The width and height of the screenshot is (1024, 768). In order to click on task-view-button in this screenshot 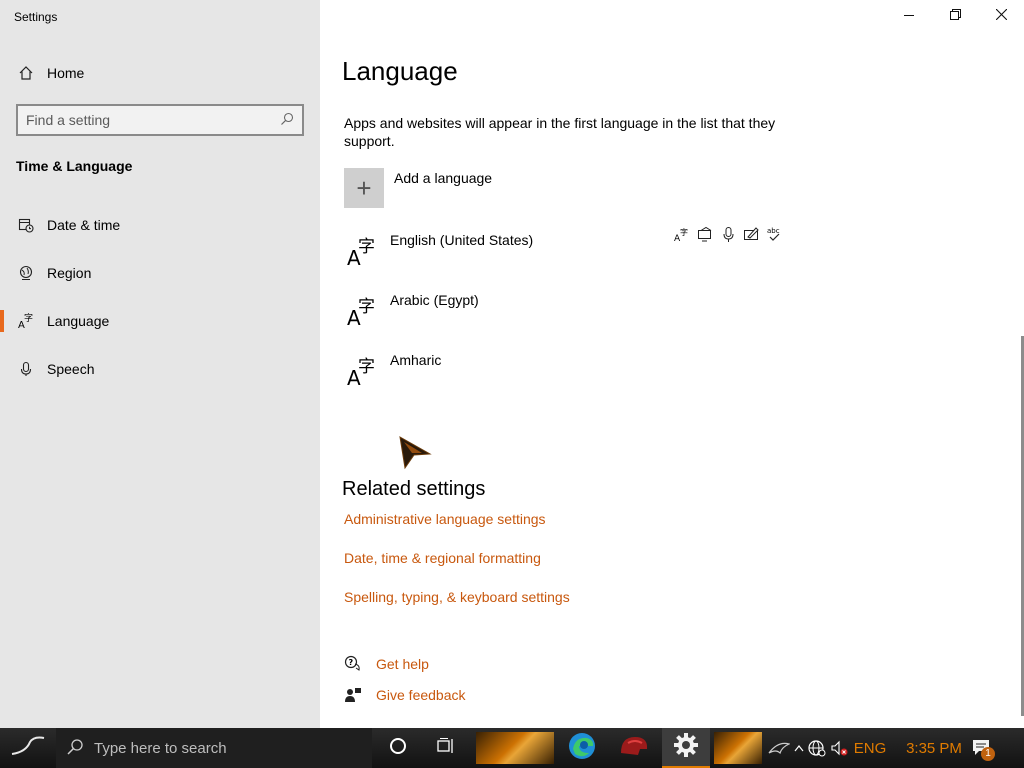, I will do `click(446, 748)`.